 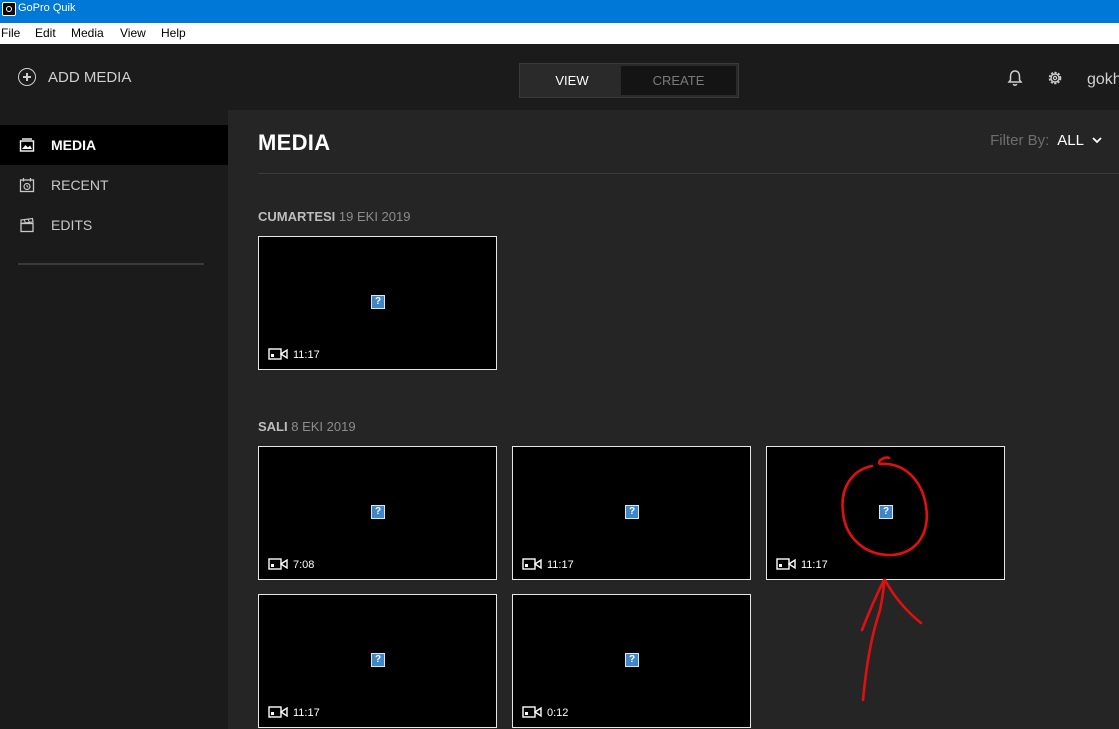 I want to click on tab-view: VIEW, so click(x=572, y=80).